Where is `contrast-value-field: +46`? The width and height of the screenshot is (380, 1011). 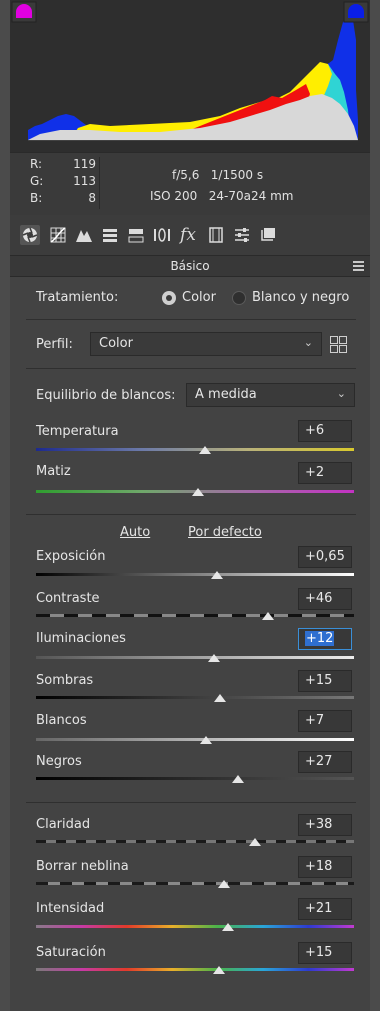 contrast-value-field: +46 is located at coordinates (325, 599).